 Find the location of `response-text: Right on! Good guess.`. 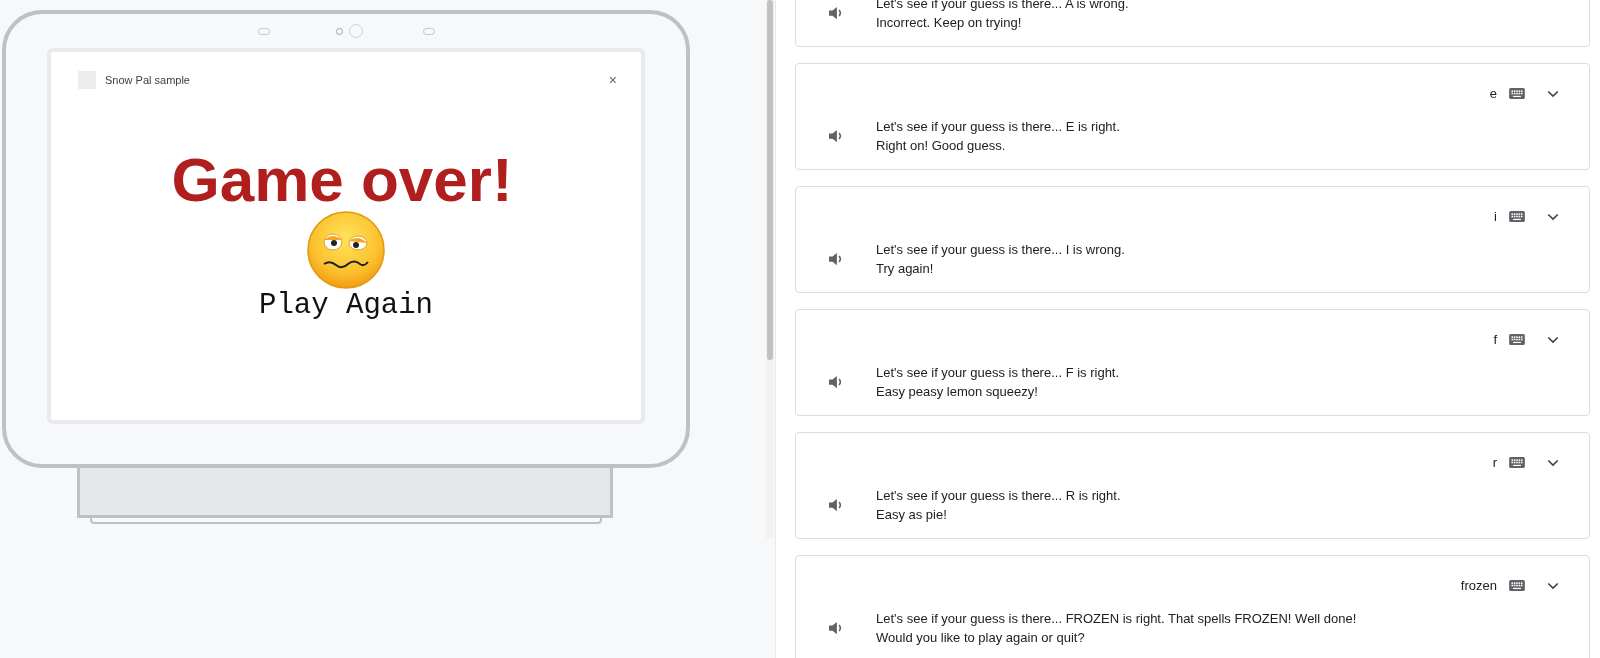

response-text: Right on! Good guess. is located at coordinates (941, 146).